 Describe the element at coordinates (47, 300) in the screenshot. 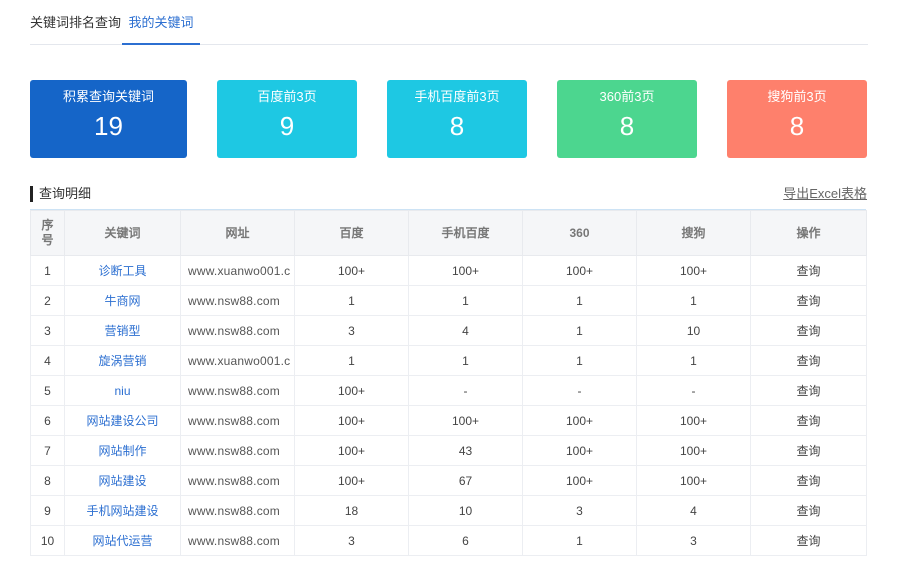

I see `row-number: 2` at that location.